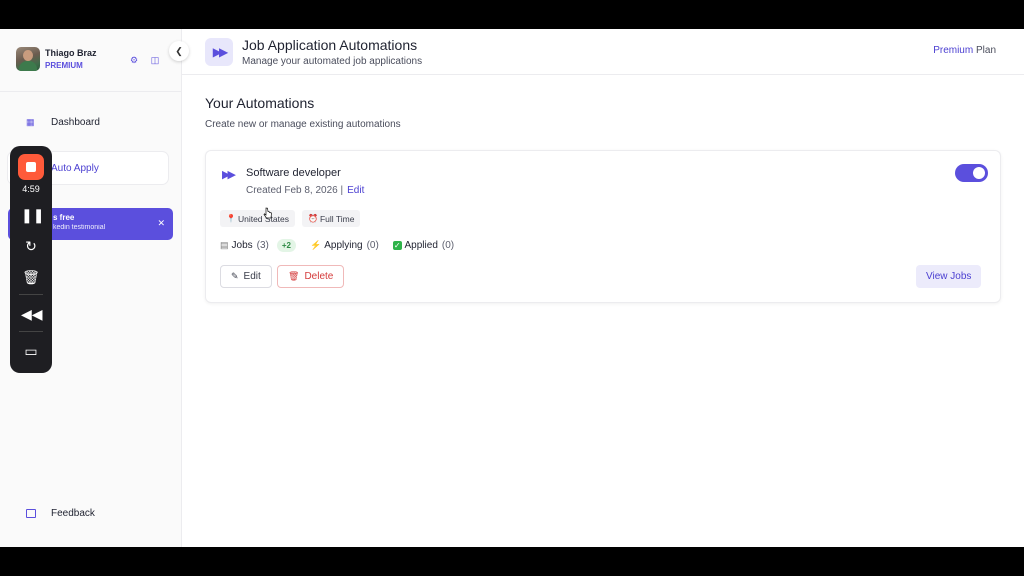  What do you see at coordinates (31, 259) in the screenshot?
I see `screen-recorder-toolbar: 4:59 ❚❚ ↻ 🗑 ◀◀ ▭` at bounding box center [31, 259].